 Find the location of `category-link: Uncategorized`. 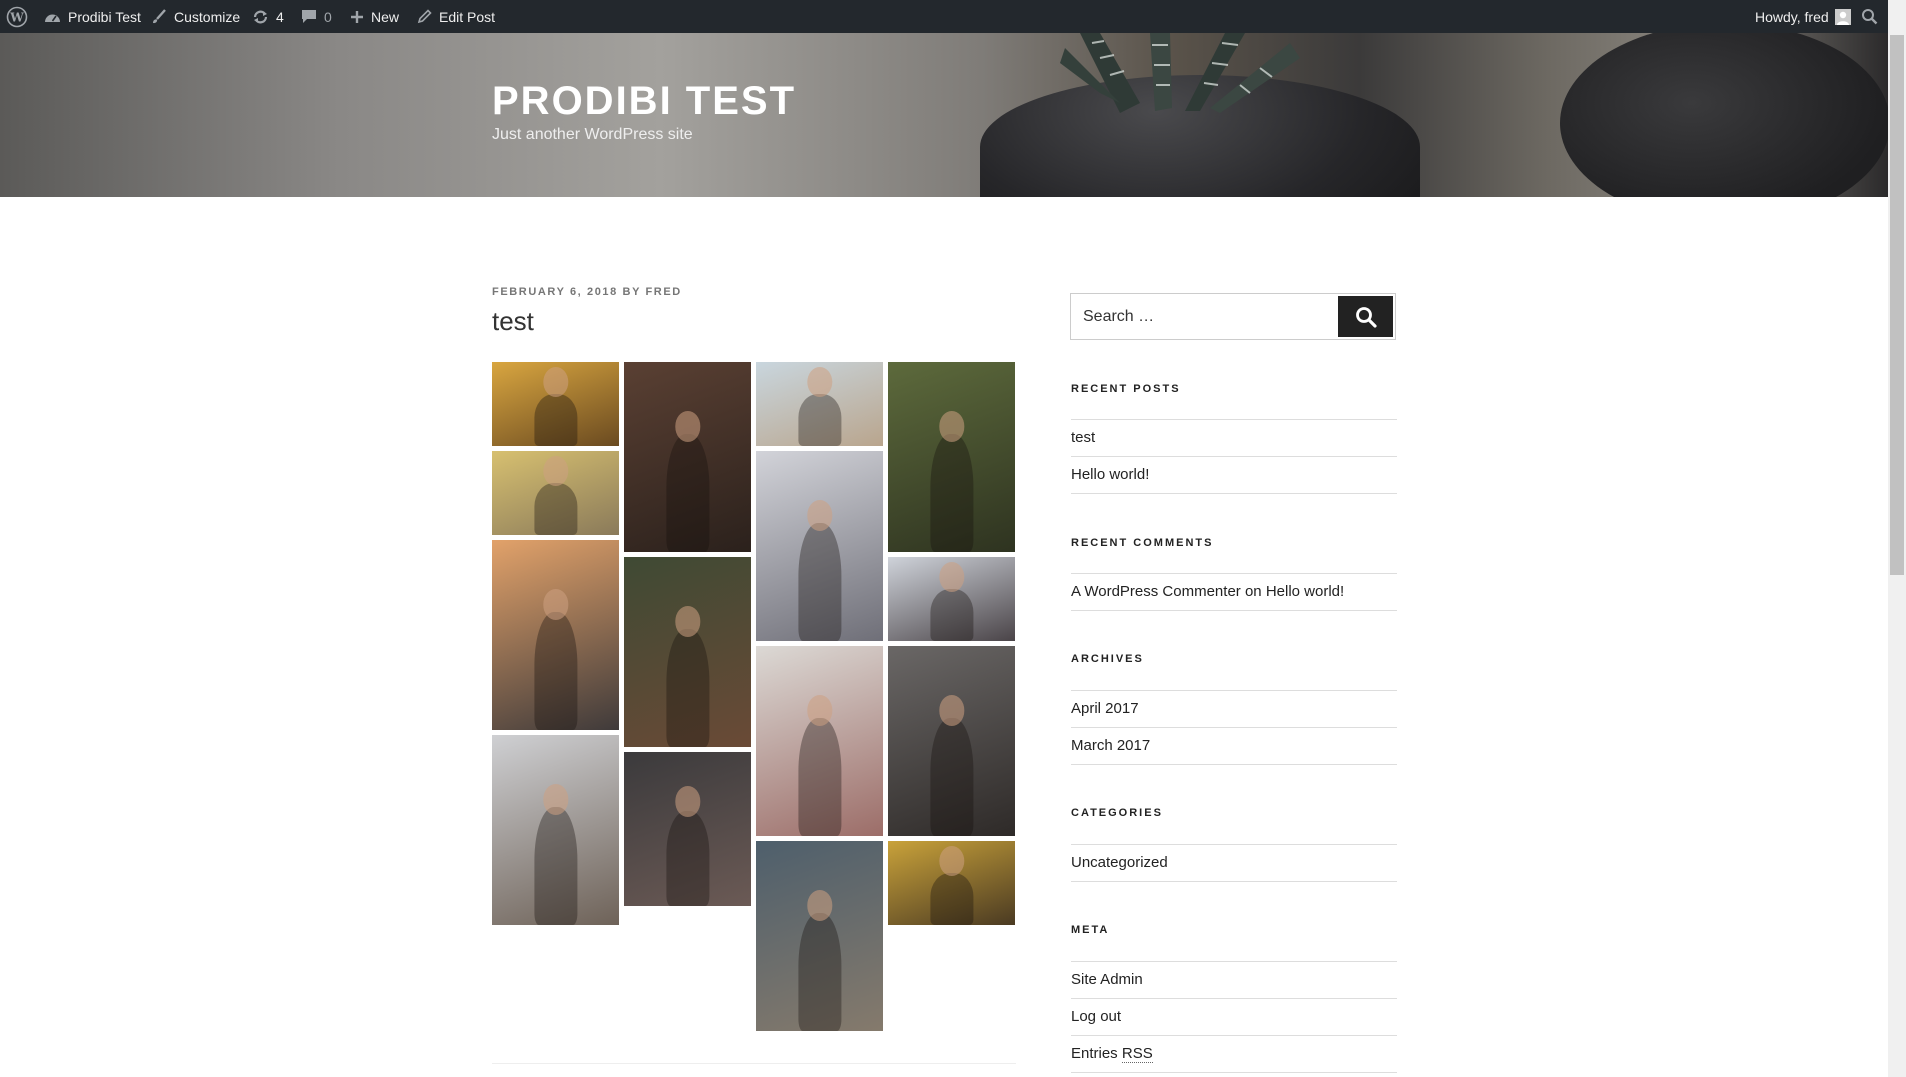

category-link: Uncategorized is located at coordinates (1119, 862).